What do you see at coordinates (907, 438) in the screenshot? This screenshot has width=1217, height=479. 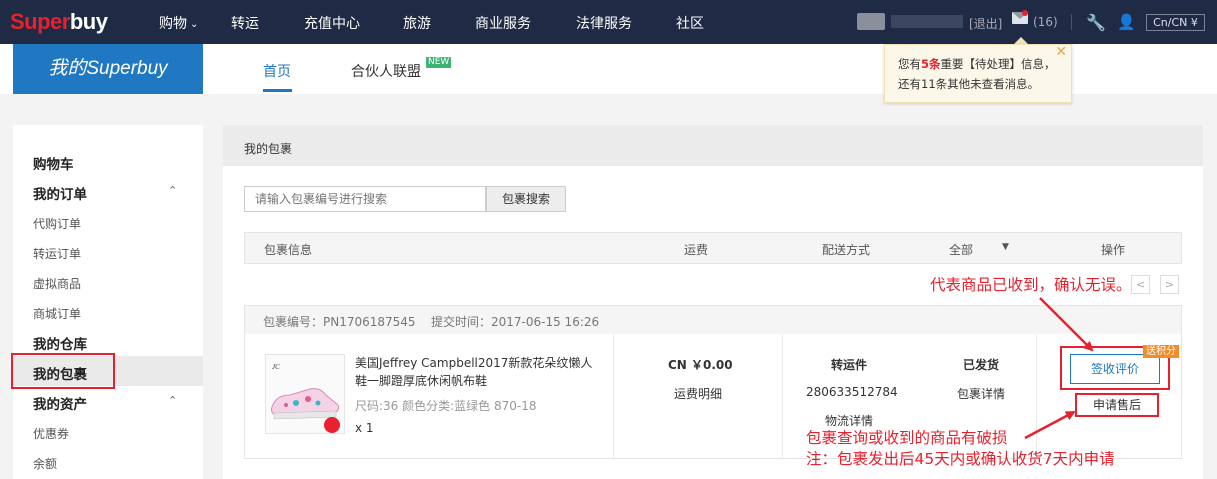 I see `annotation-line: 包裹查询或收到的商品有破损` at bounding box center [907, 438].